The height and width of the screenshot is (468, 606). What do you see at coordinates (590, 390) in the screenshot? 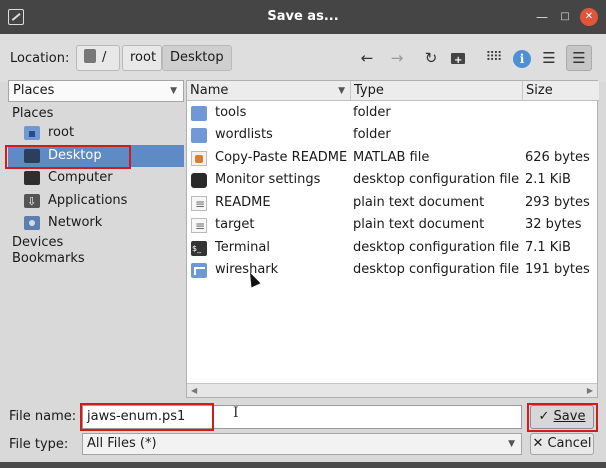
I see `scroll-right-icon: ▶` at bounding box center [590, 390].